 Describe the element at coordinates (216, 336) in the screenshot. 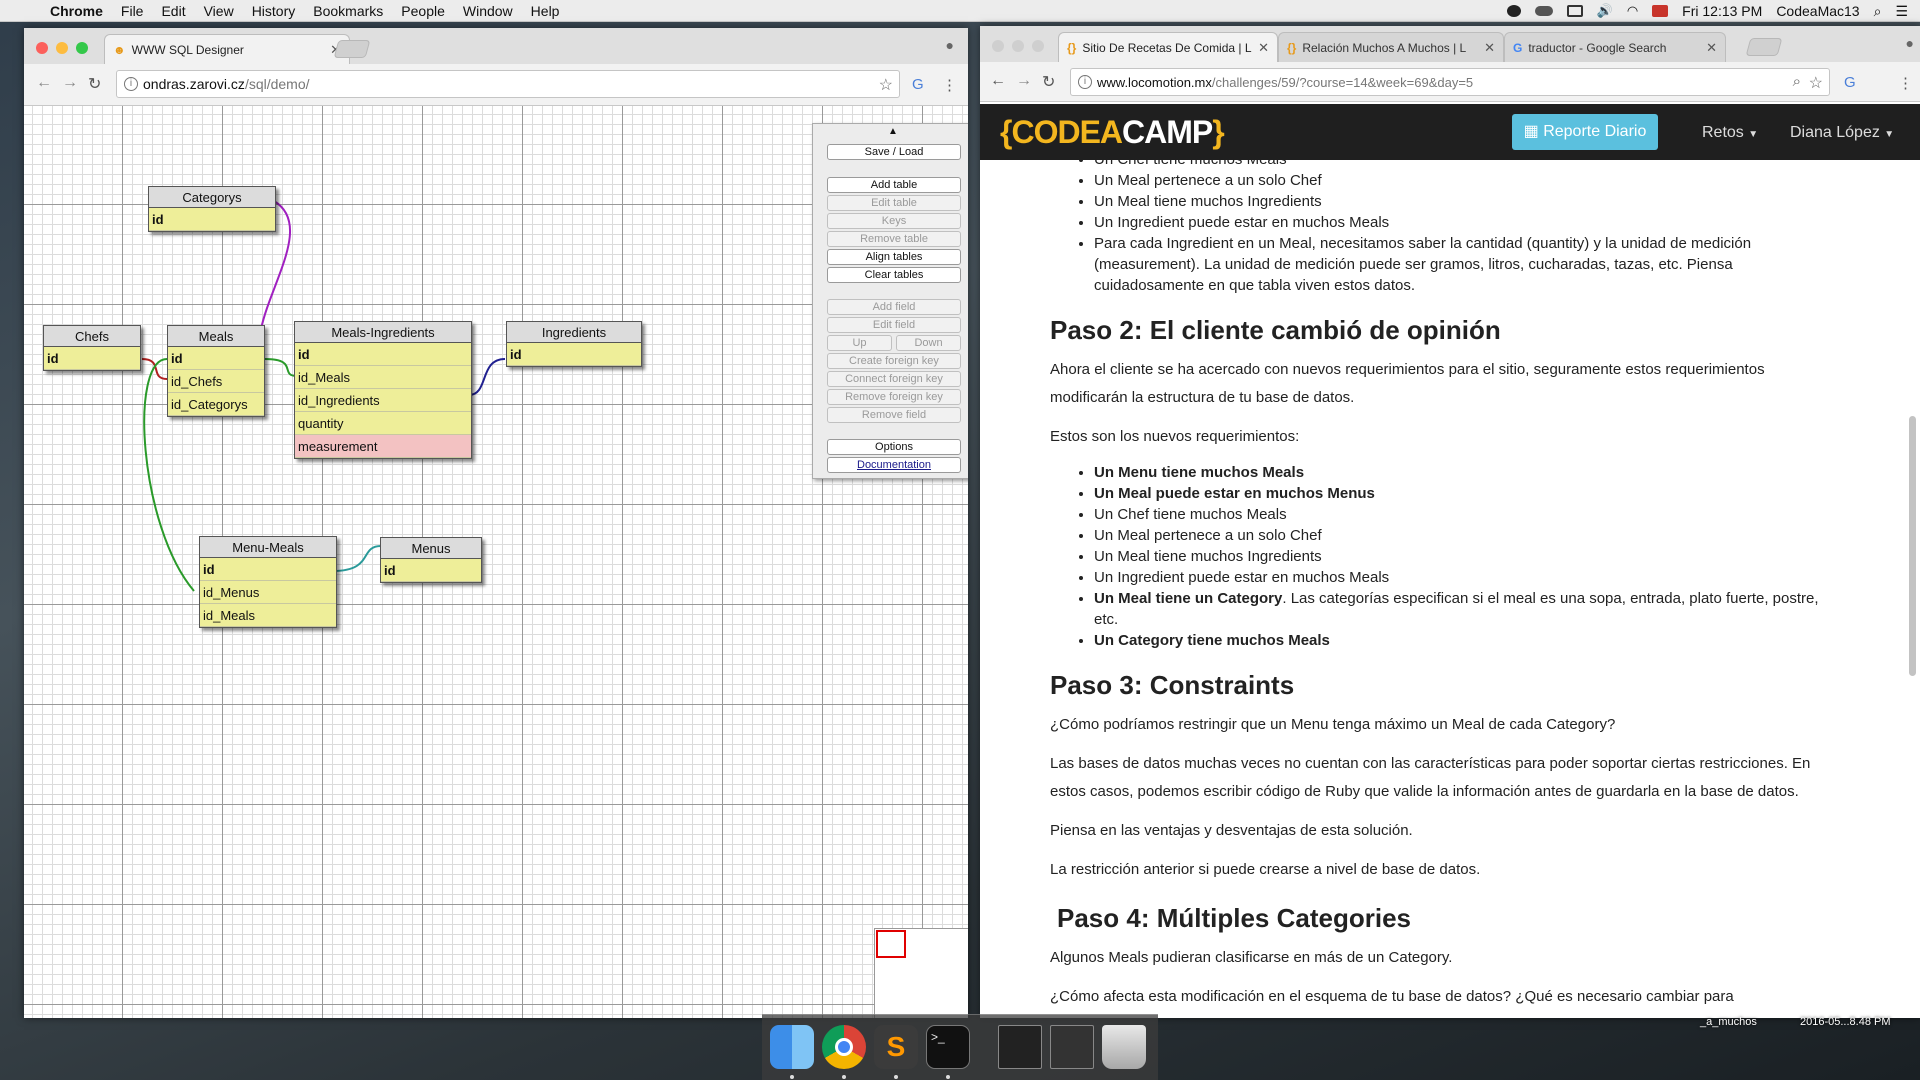

I see `table-header: Meals` at that location.